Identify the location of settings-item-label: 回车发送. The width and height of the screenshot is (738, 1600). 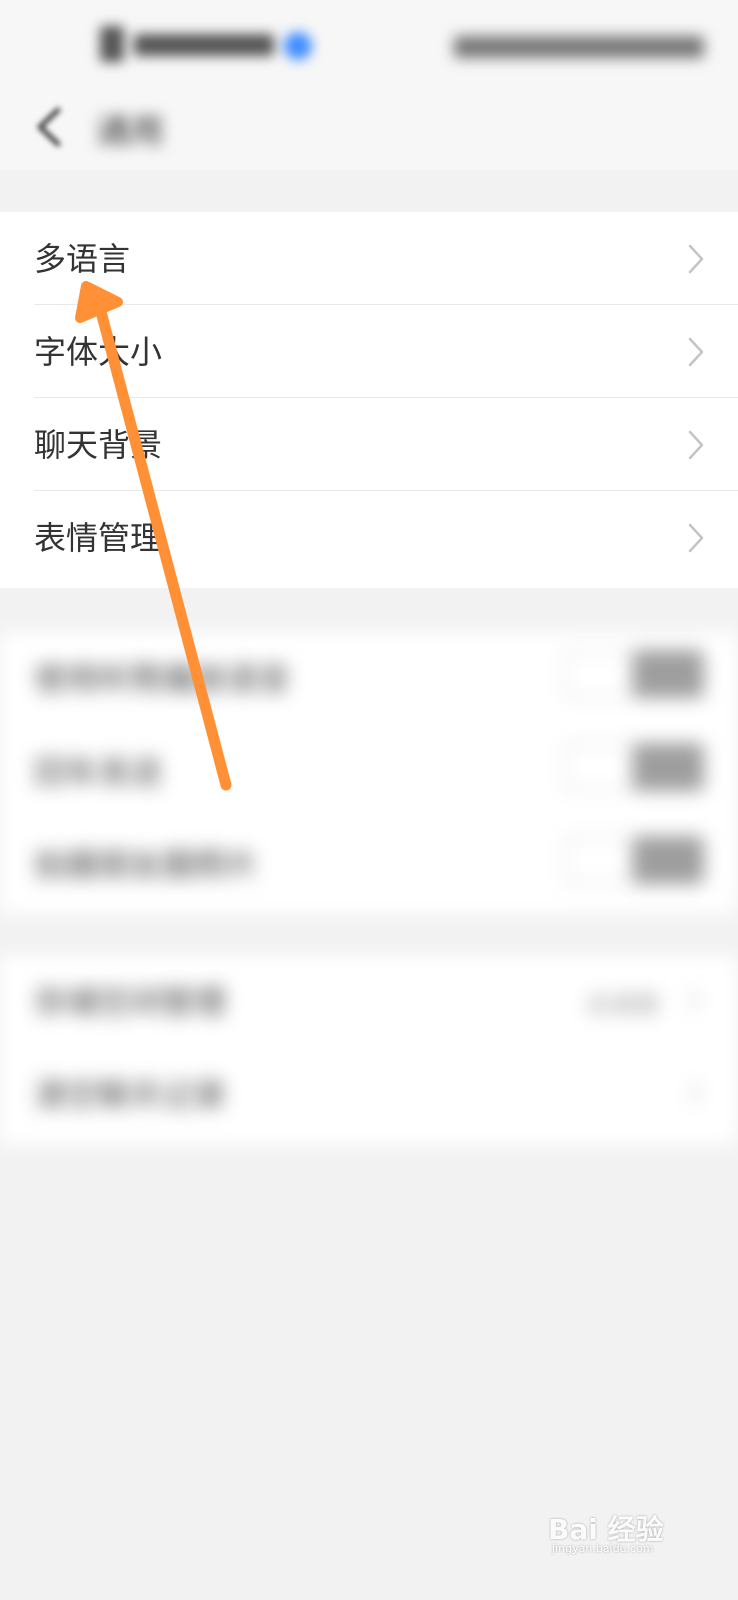
(98, 772).